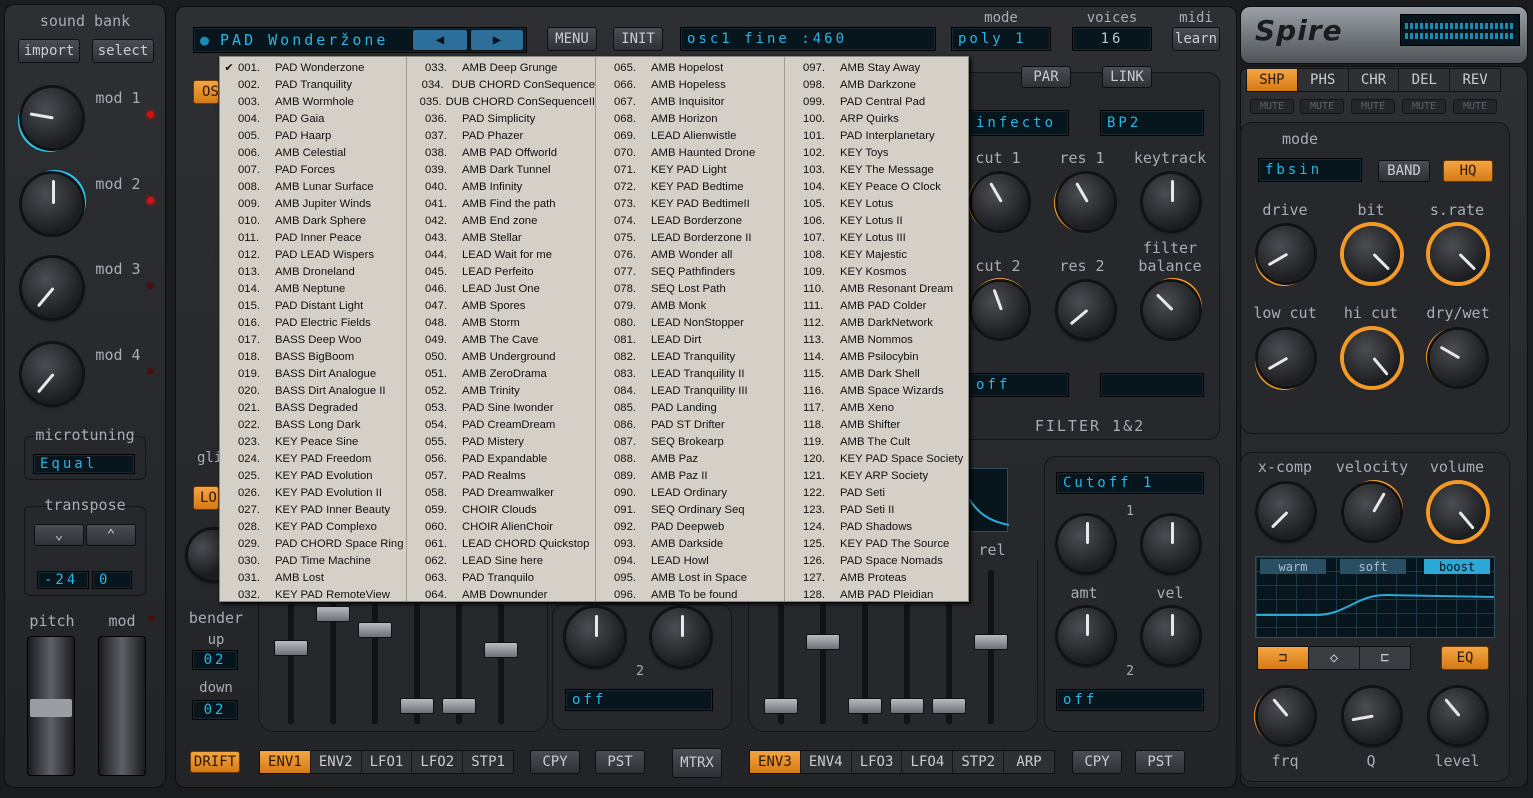 The width and height of the screenshot is (1533, 798). Describe the element at coordinates (876, 458) in the screenshot. I see `preset-menu-item: 120. KEY PAD Space Society` at that location.